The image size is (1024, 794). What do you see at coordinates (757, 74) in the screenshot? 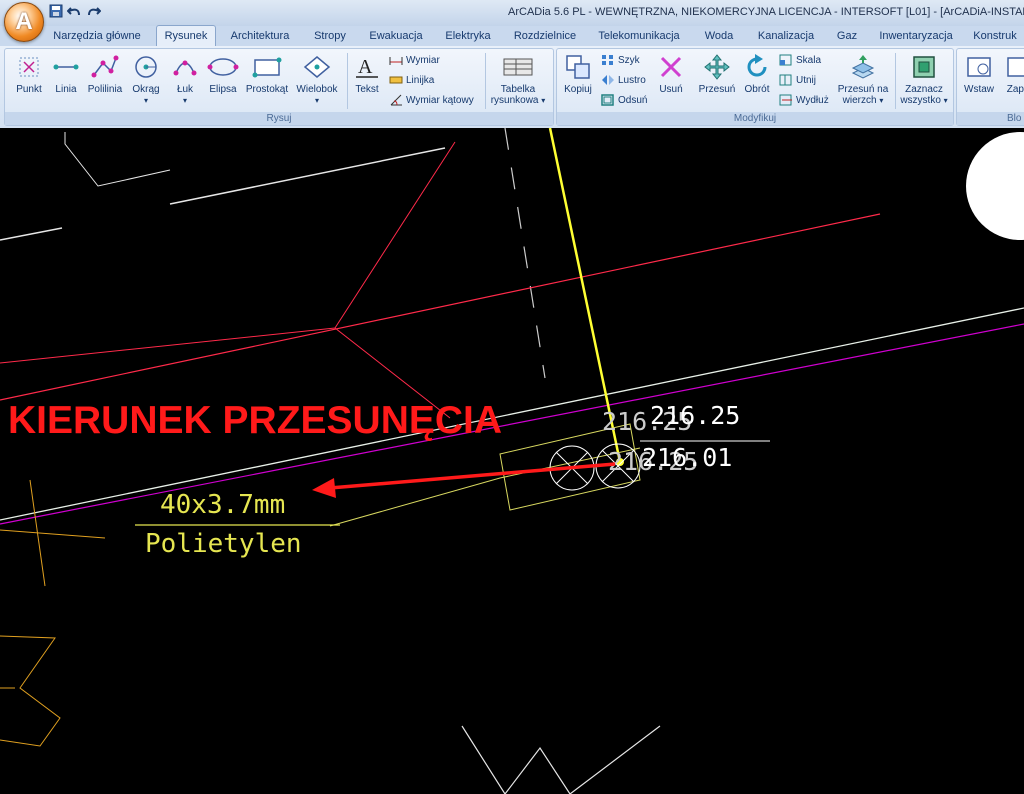
I see `obrot-button: Obrót` at bounding box center [757, 74].